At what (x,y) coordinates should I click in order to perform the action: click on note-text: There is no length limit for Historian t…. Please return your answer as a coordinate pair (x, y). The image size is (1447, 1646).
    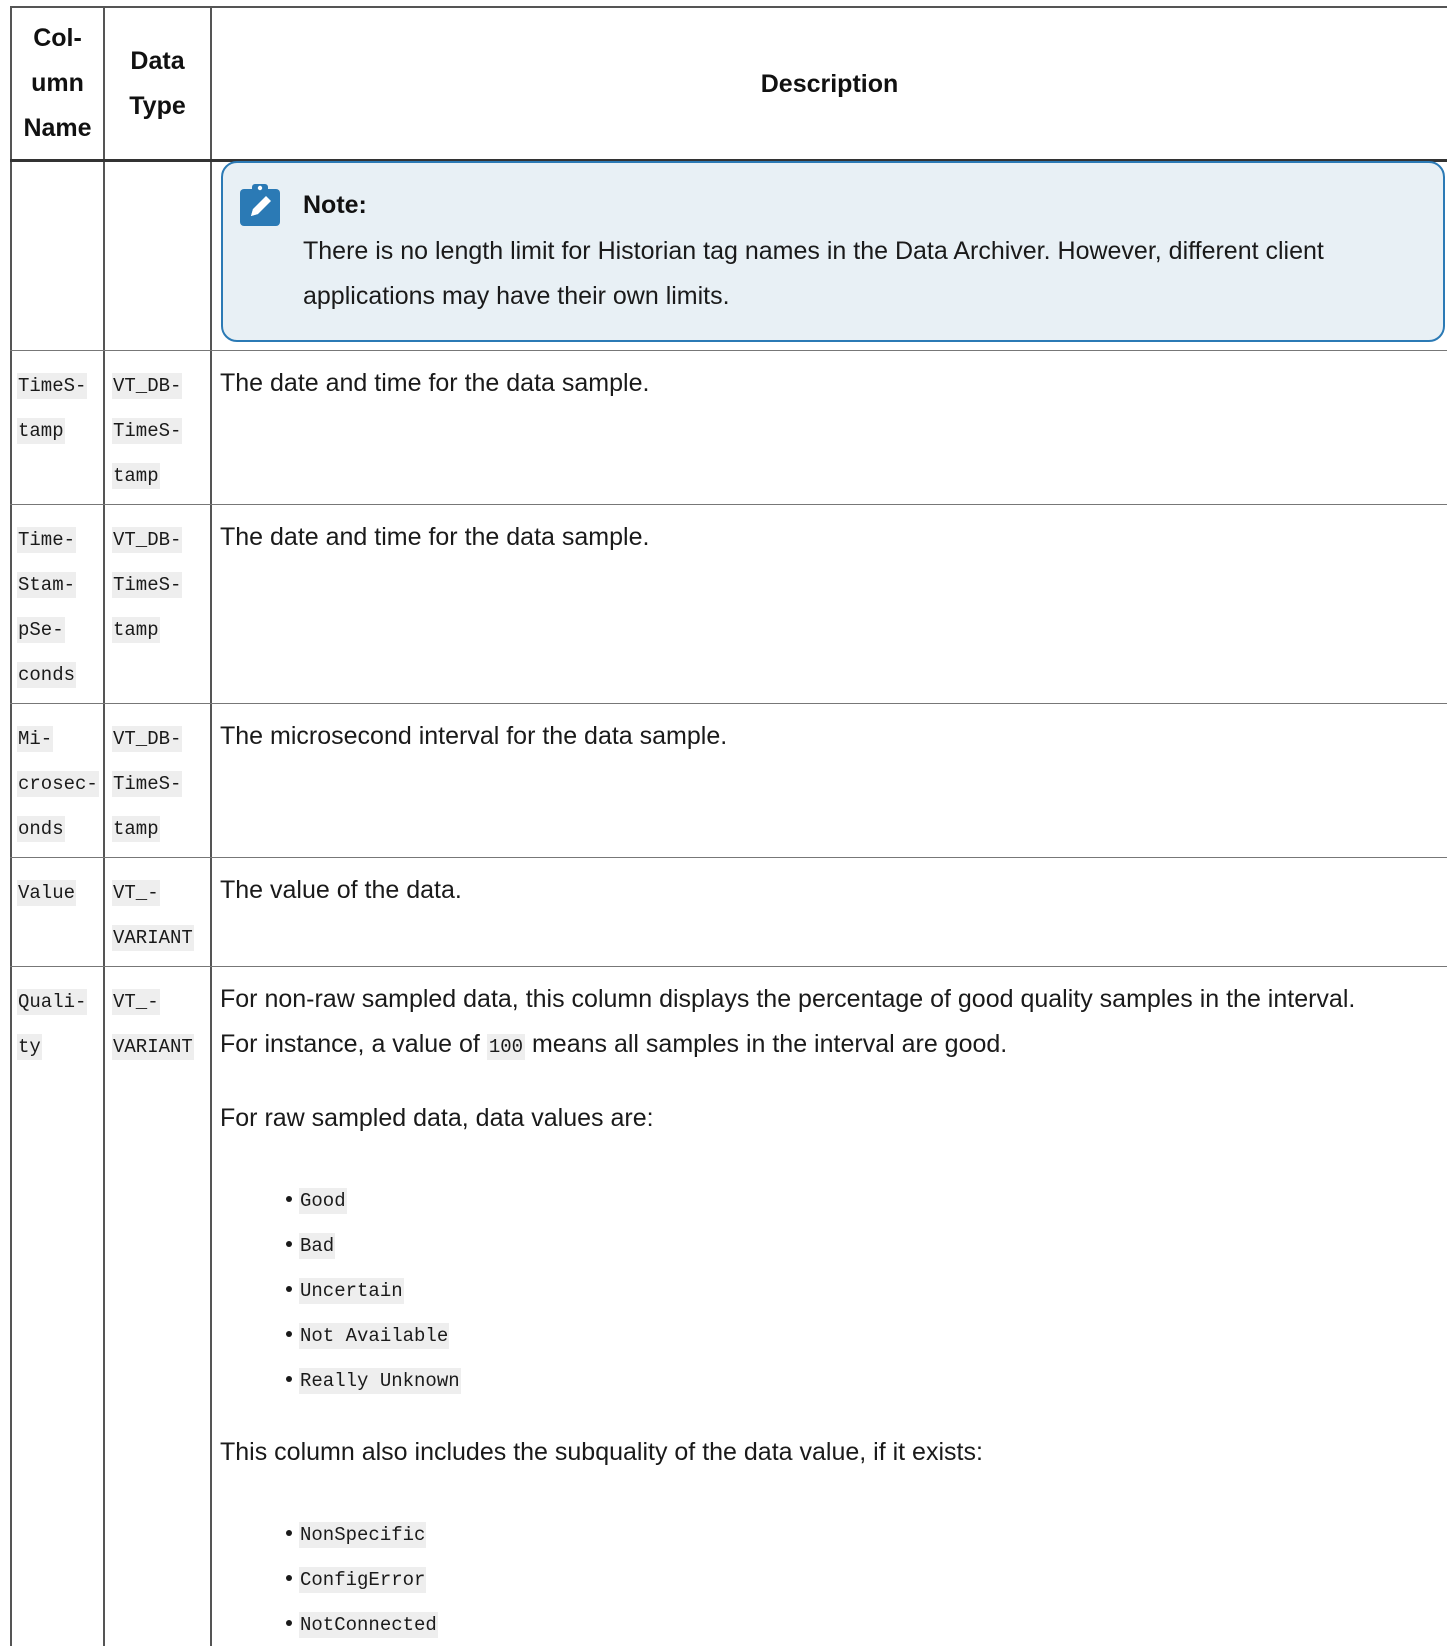
    Looking at the image, I should click on (813, 273).